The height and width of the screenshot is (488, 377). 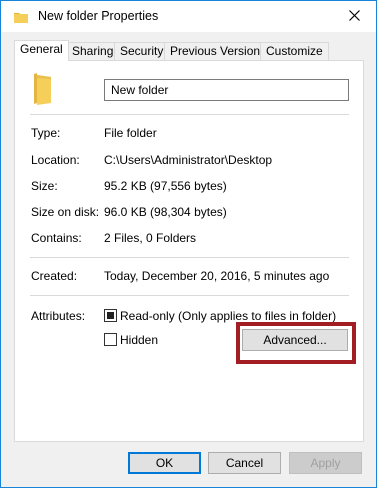 What do you see at coordinates (130, 133) in the screenshot?
I see `type-value: File folder` at bounding box center [130, 133].